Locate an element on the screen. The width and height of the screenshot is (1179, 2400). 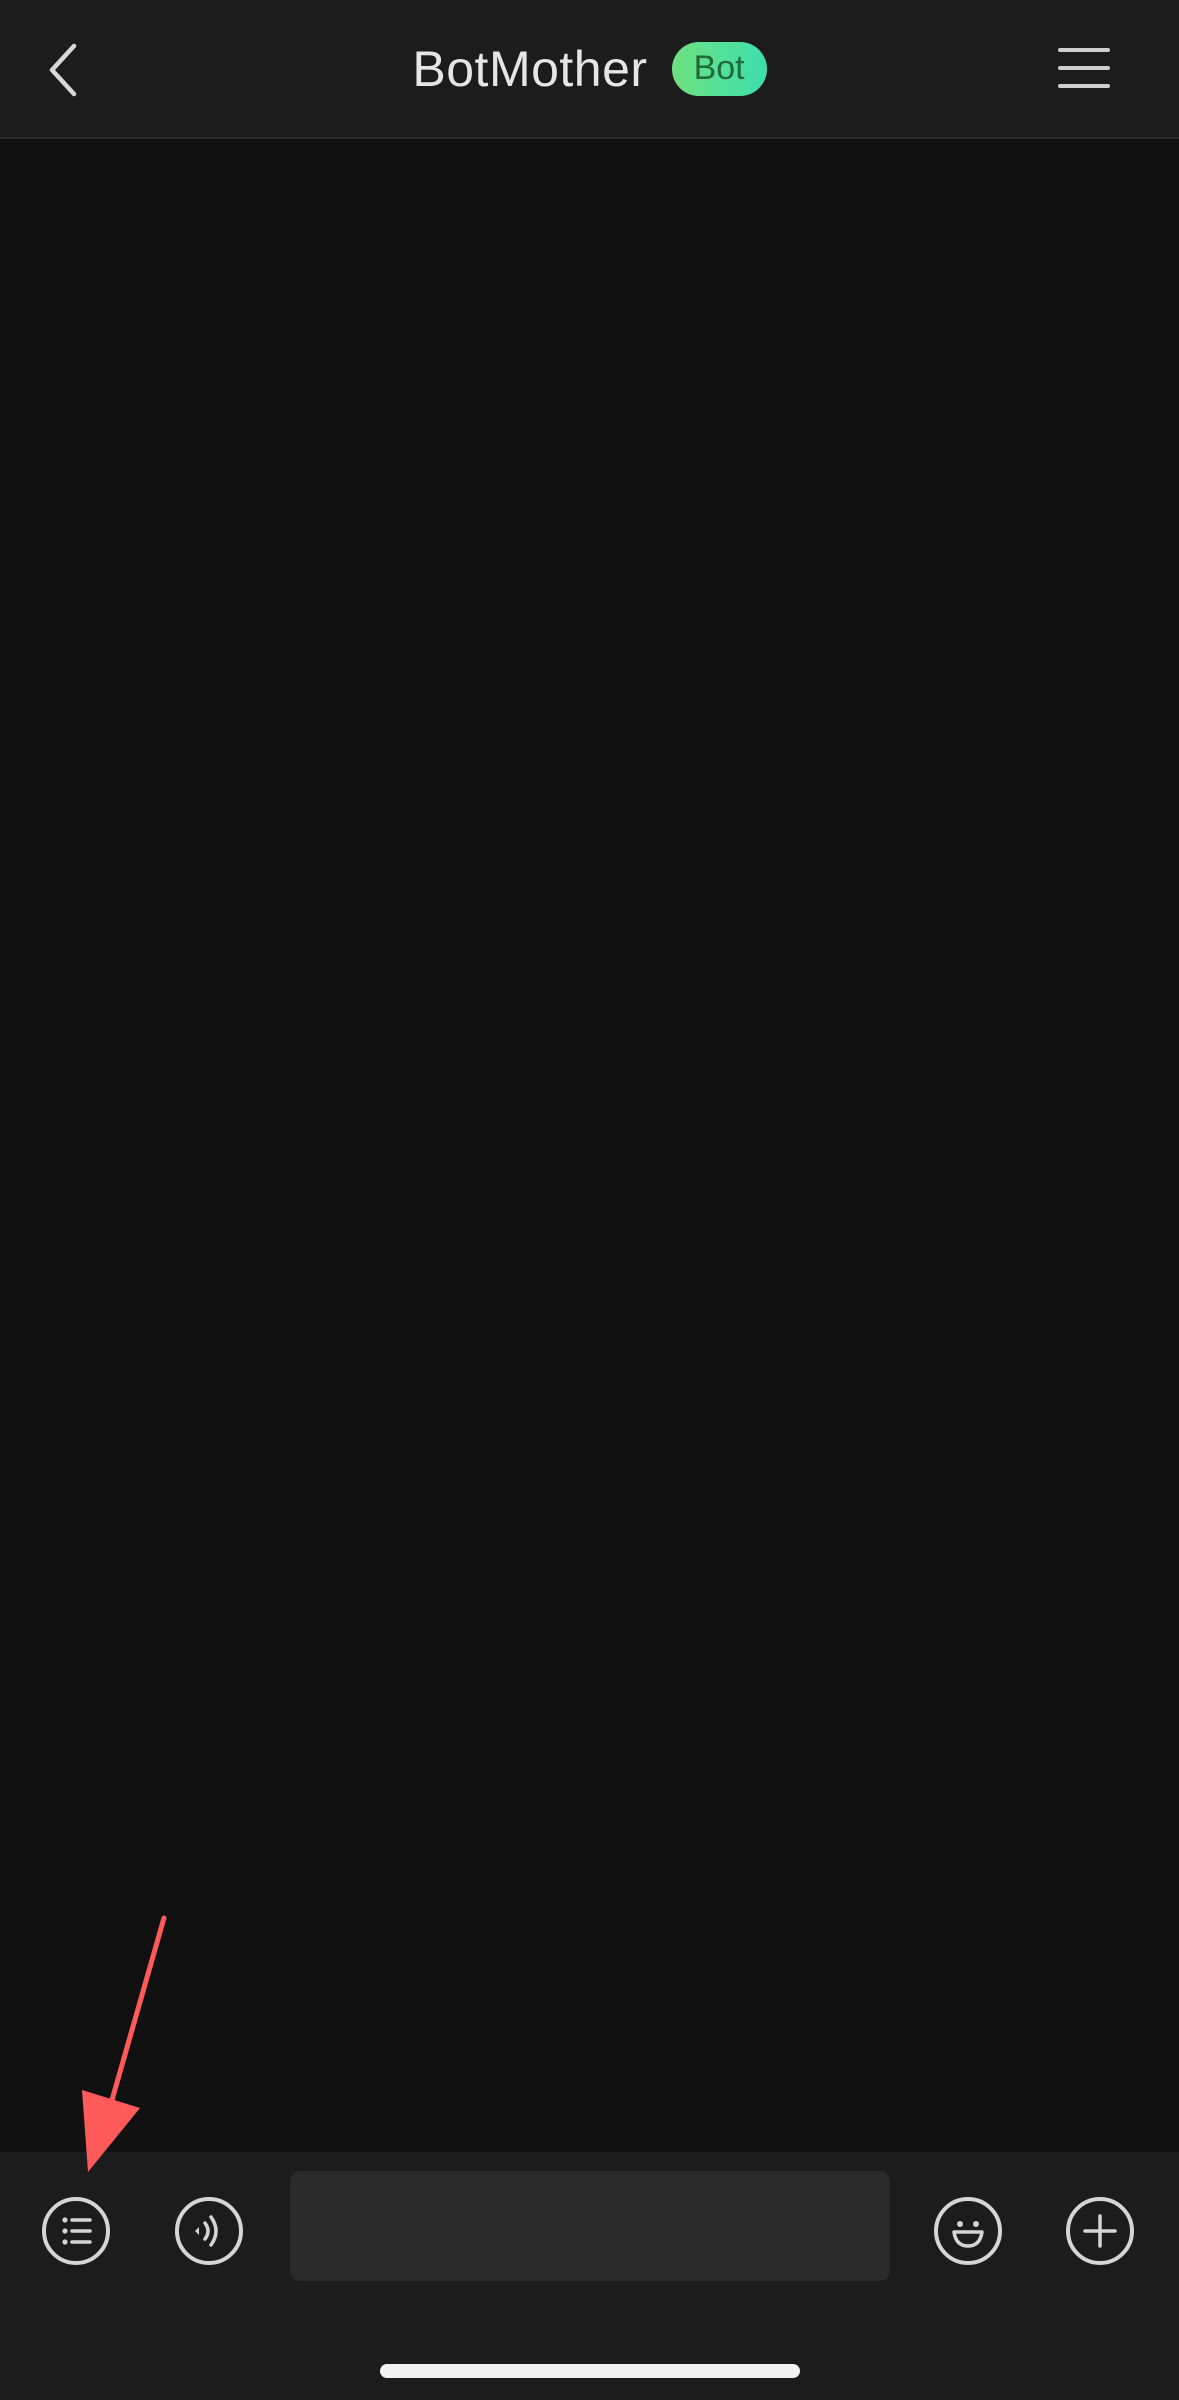
emoji-icon is located at coordinates (968, 2234).